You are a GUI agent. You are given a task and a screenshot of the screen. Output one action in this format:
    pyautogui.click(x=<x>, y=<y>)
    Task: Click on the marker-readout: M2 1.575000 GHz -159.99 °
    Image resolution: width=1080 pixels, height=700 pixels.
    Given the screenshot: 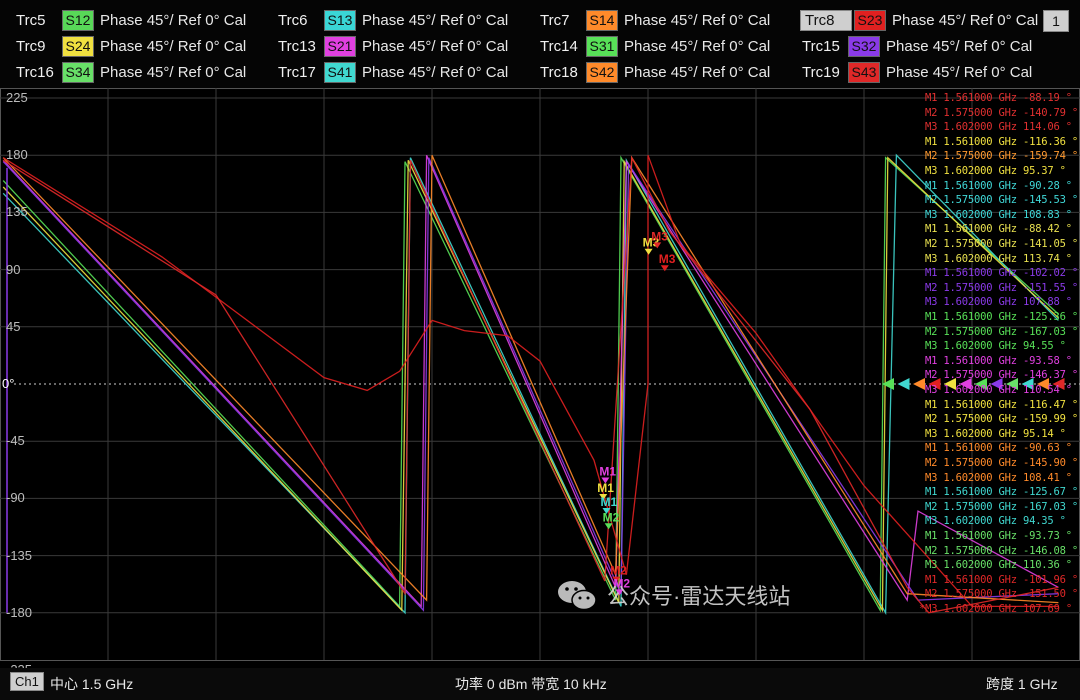 What is the action you would take?
    pyautogui.click(x=1002, y=419)
    